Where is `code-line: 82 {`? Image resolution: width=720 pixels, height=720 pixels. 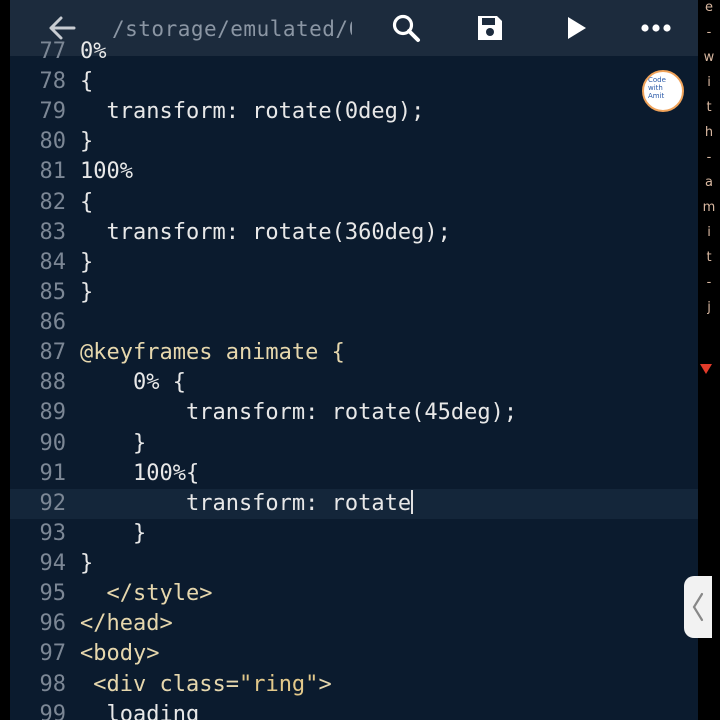 code-line: 82 { is located at coordinates (354, 203).